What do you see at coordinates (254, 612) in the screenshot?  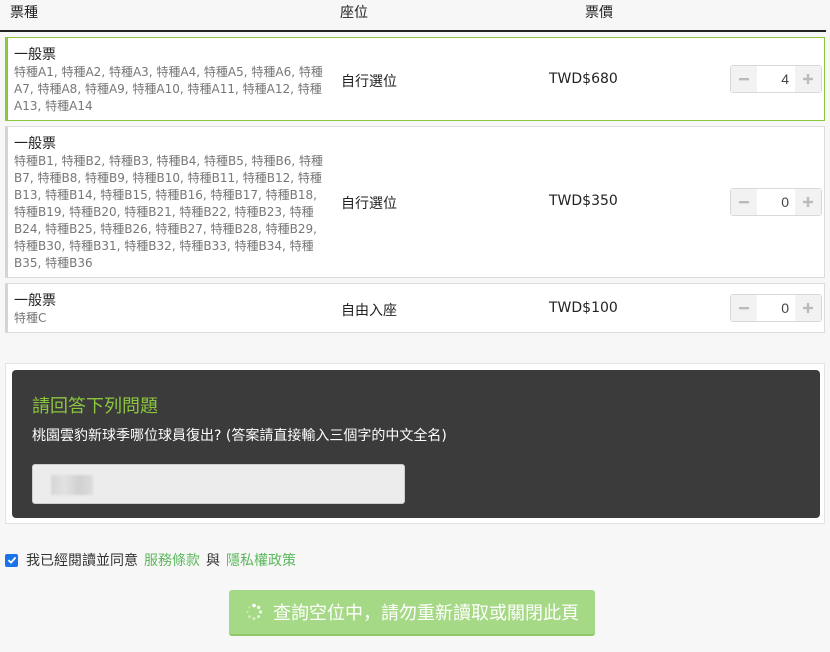 I see `spinner-icon` at bounding box center [254, 612].